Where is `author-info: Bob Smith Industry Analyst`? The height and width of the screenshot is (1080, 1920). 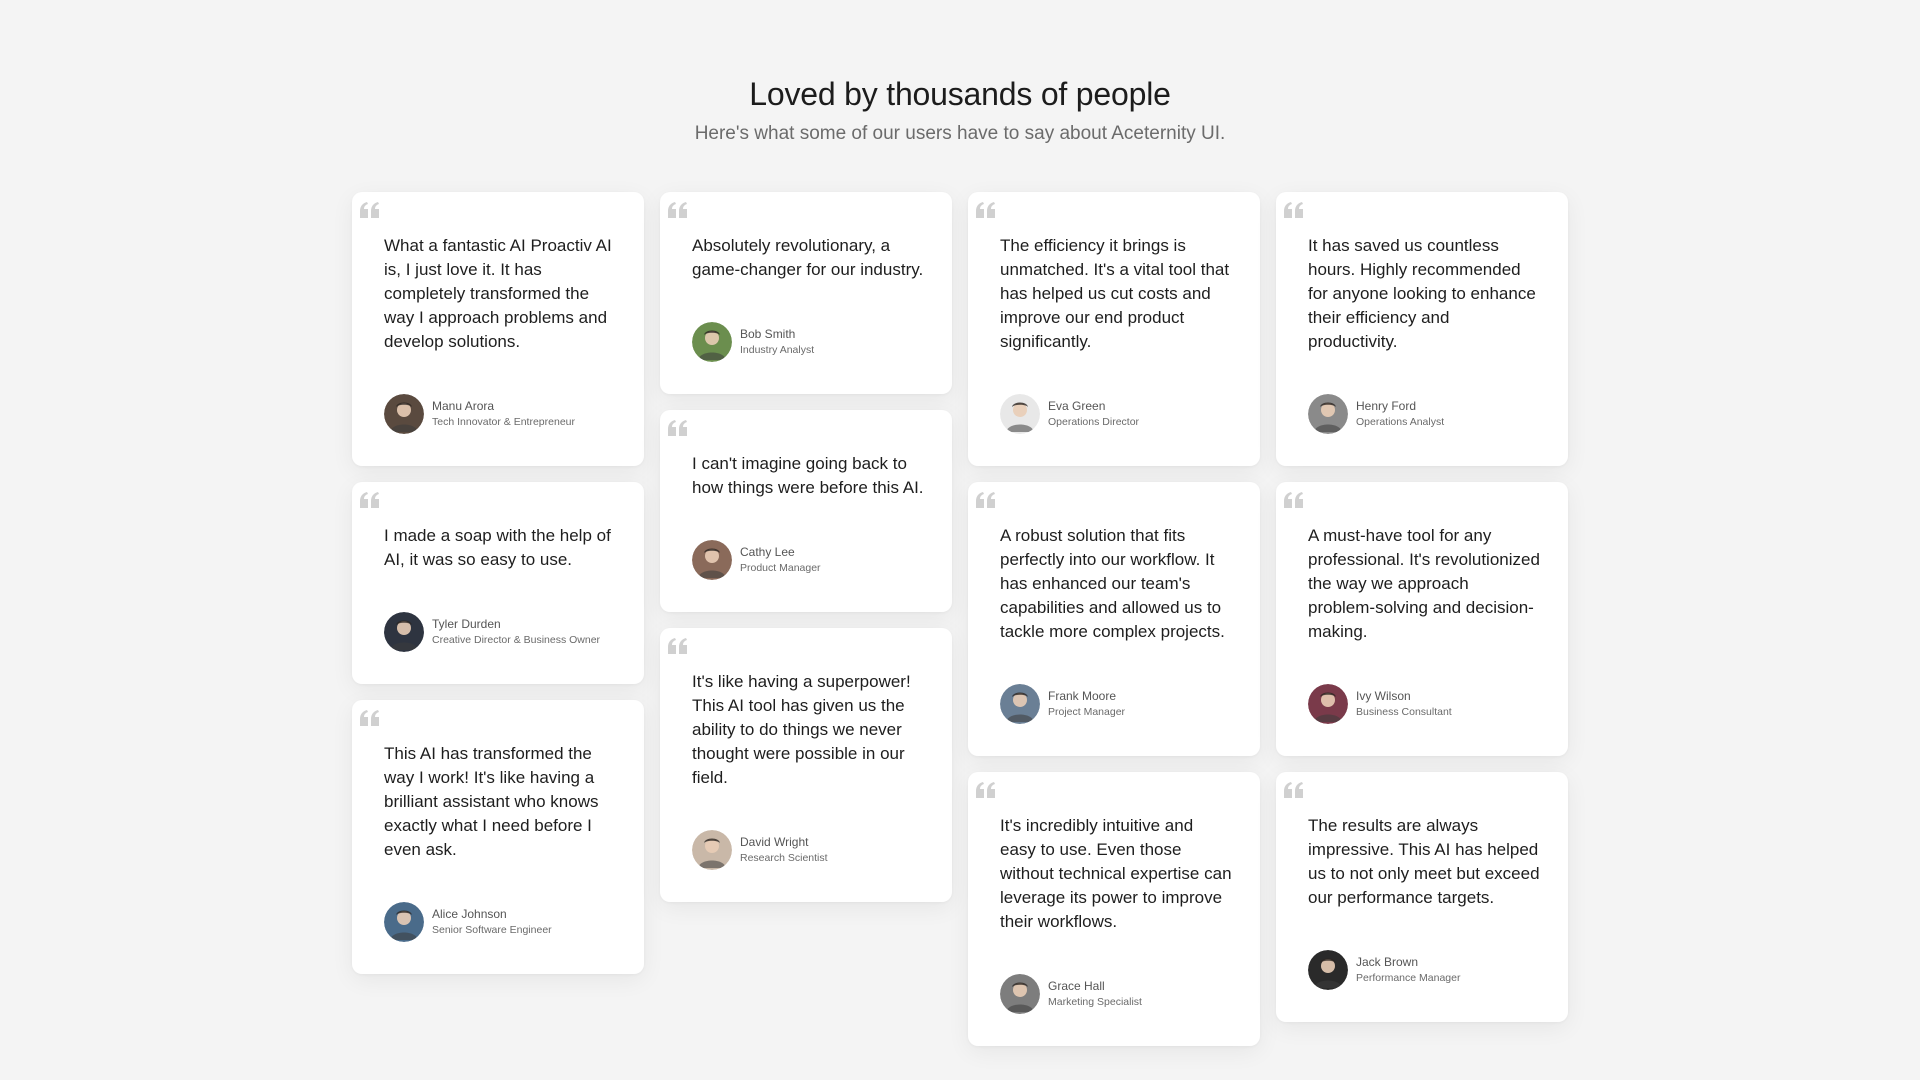 author-info: Bob Smith Industry Analyst is located at coordinates (777, 342).